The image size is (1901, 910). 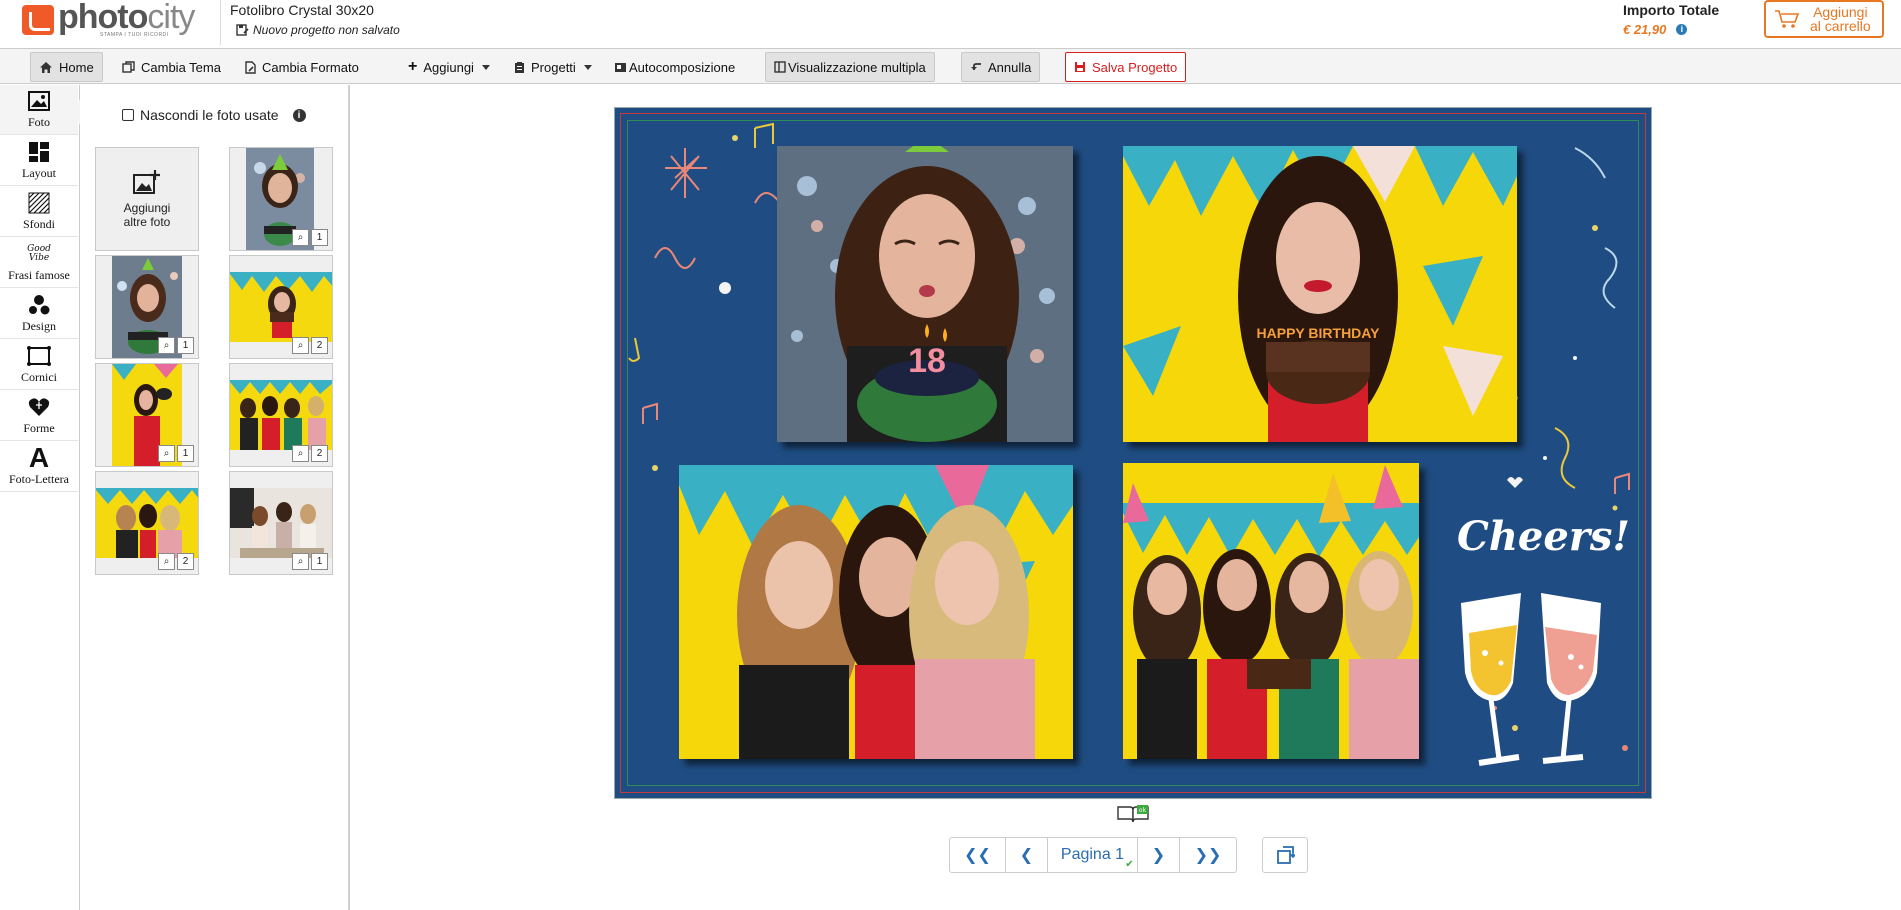 I want to click on add-to-cart-label: Aggiungi al carrello, so click(x=1840, y=19).